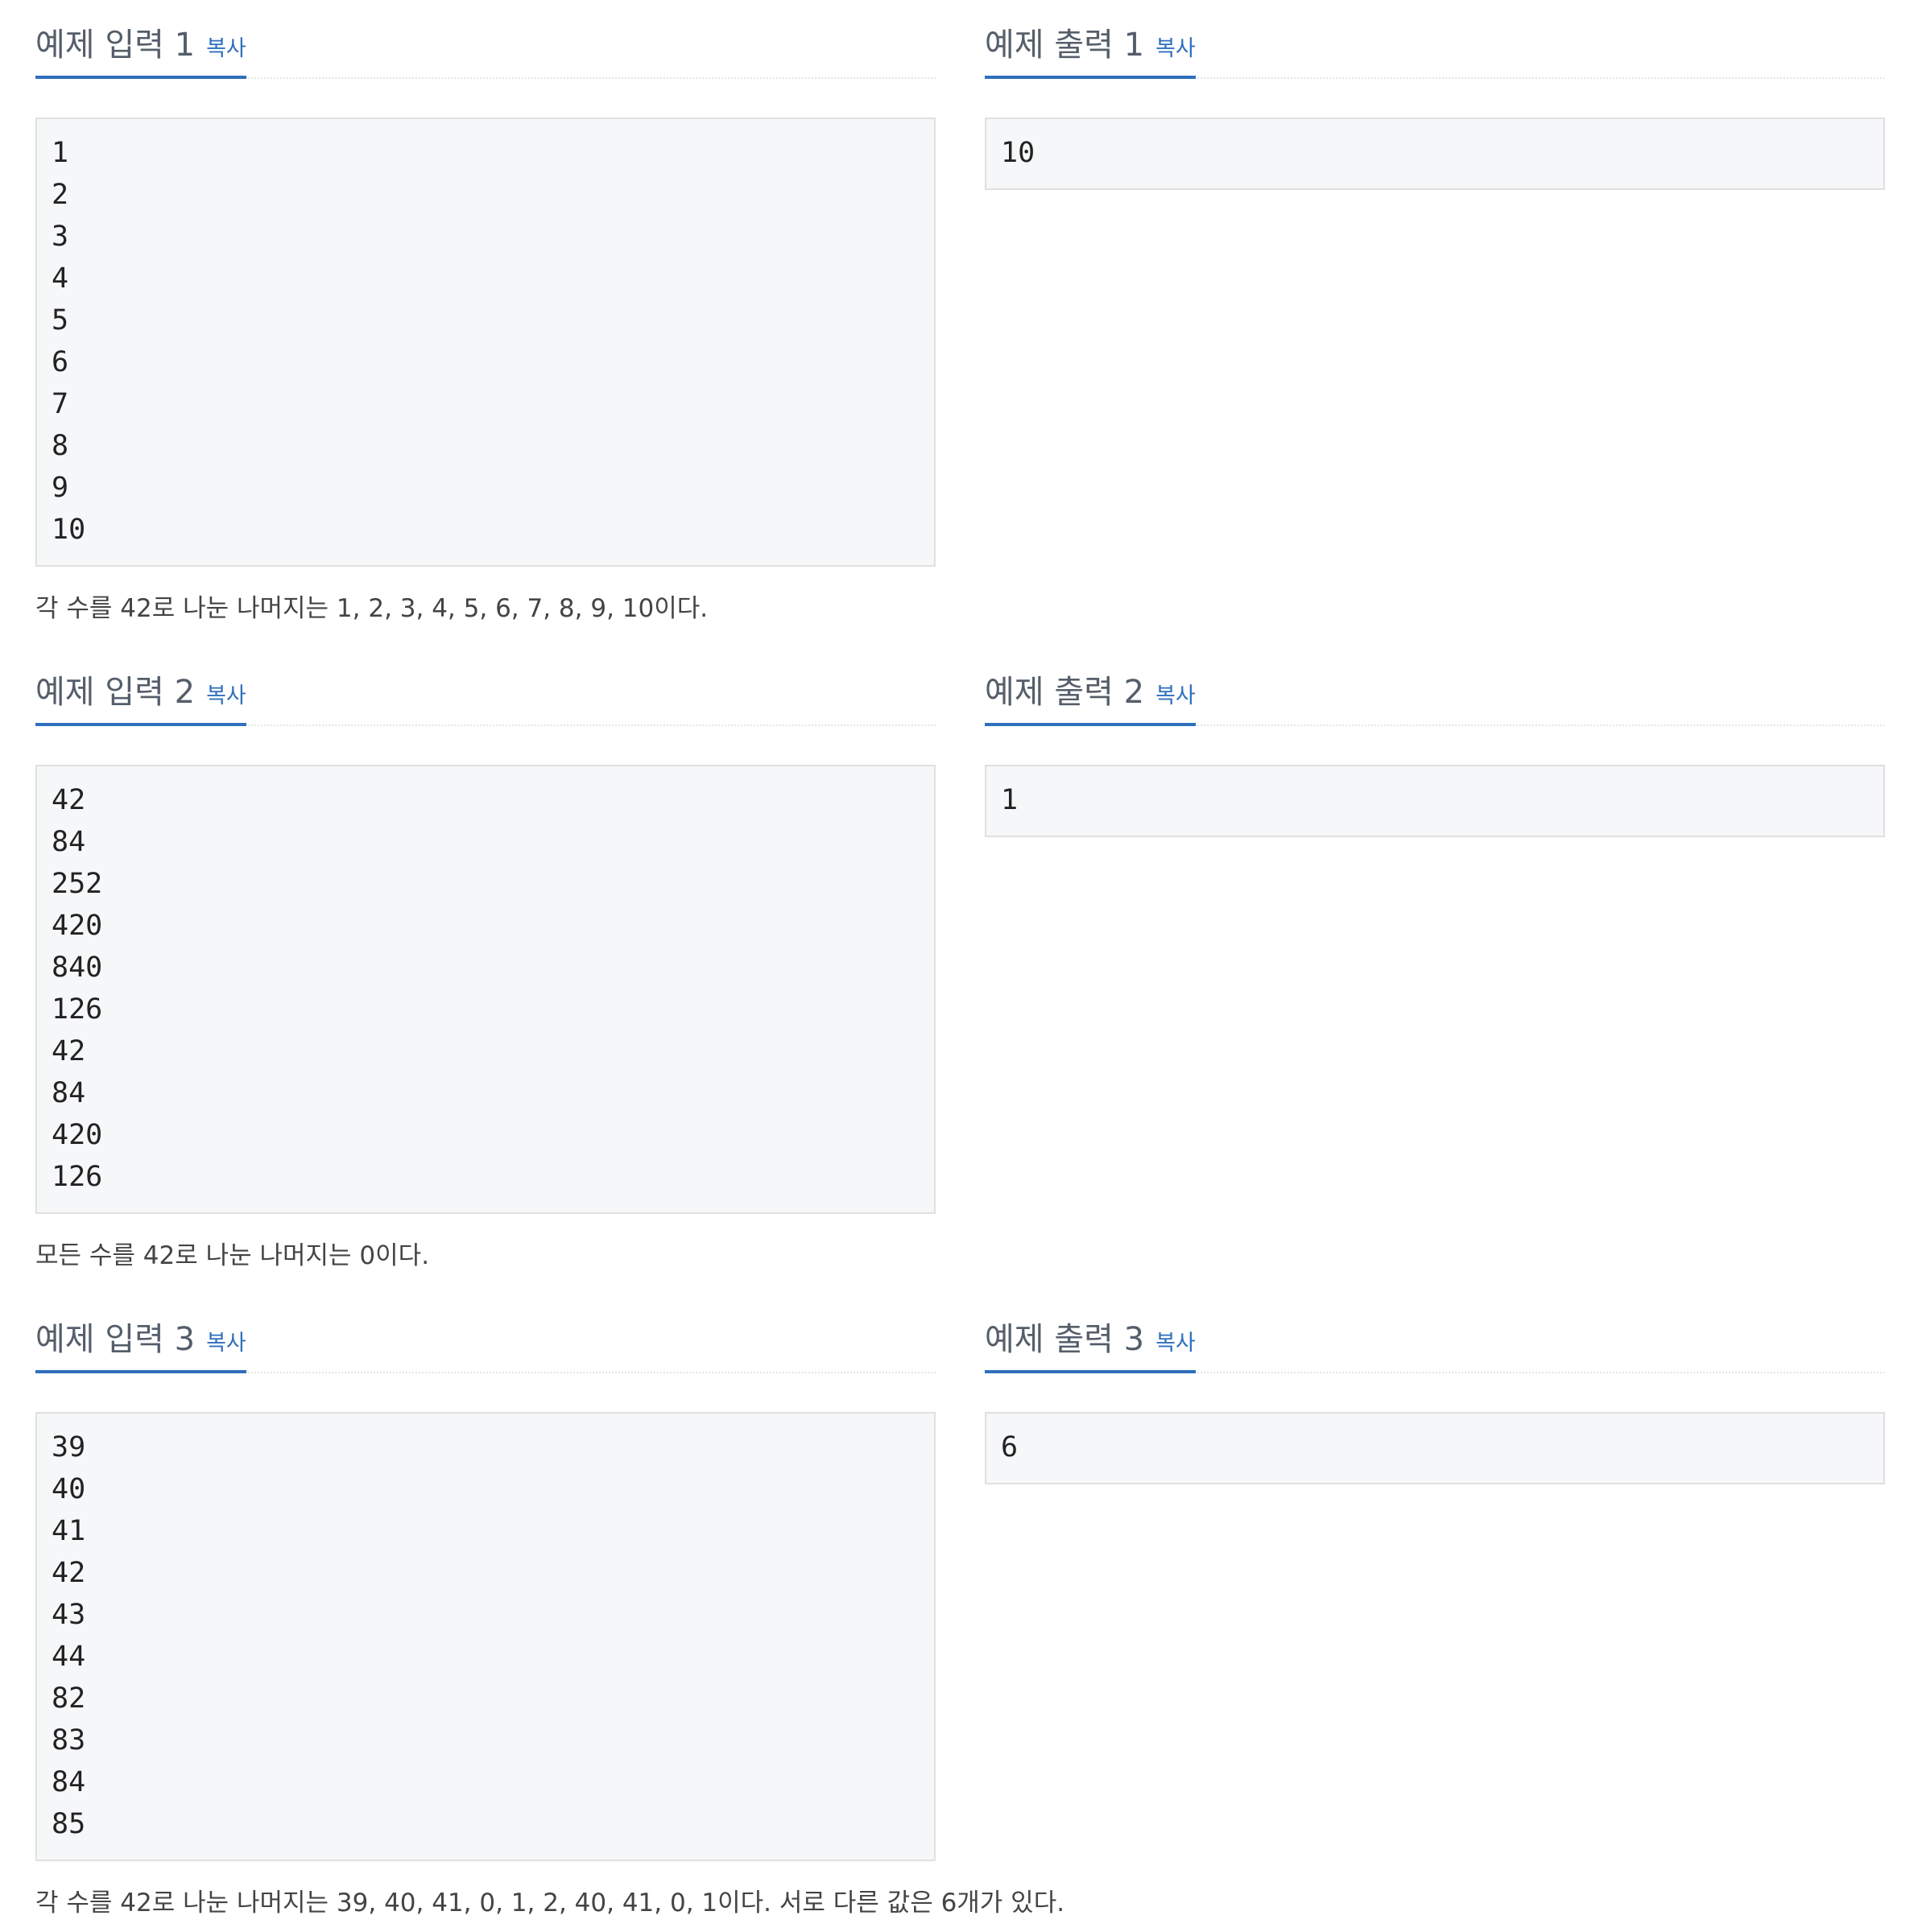  I want to click on sample-line: 44, so click(69, 1657).